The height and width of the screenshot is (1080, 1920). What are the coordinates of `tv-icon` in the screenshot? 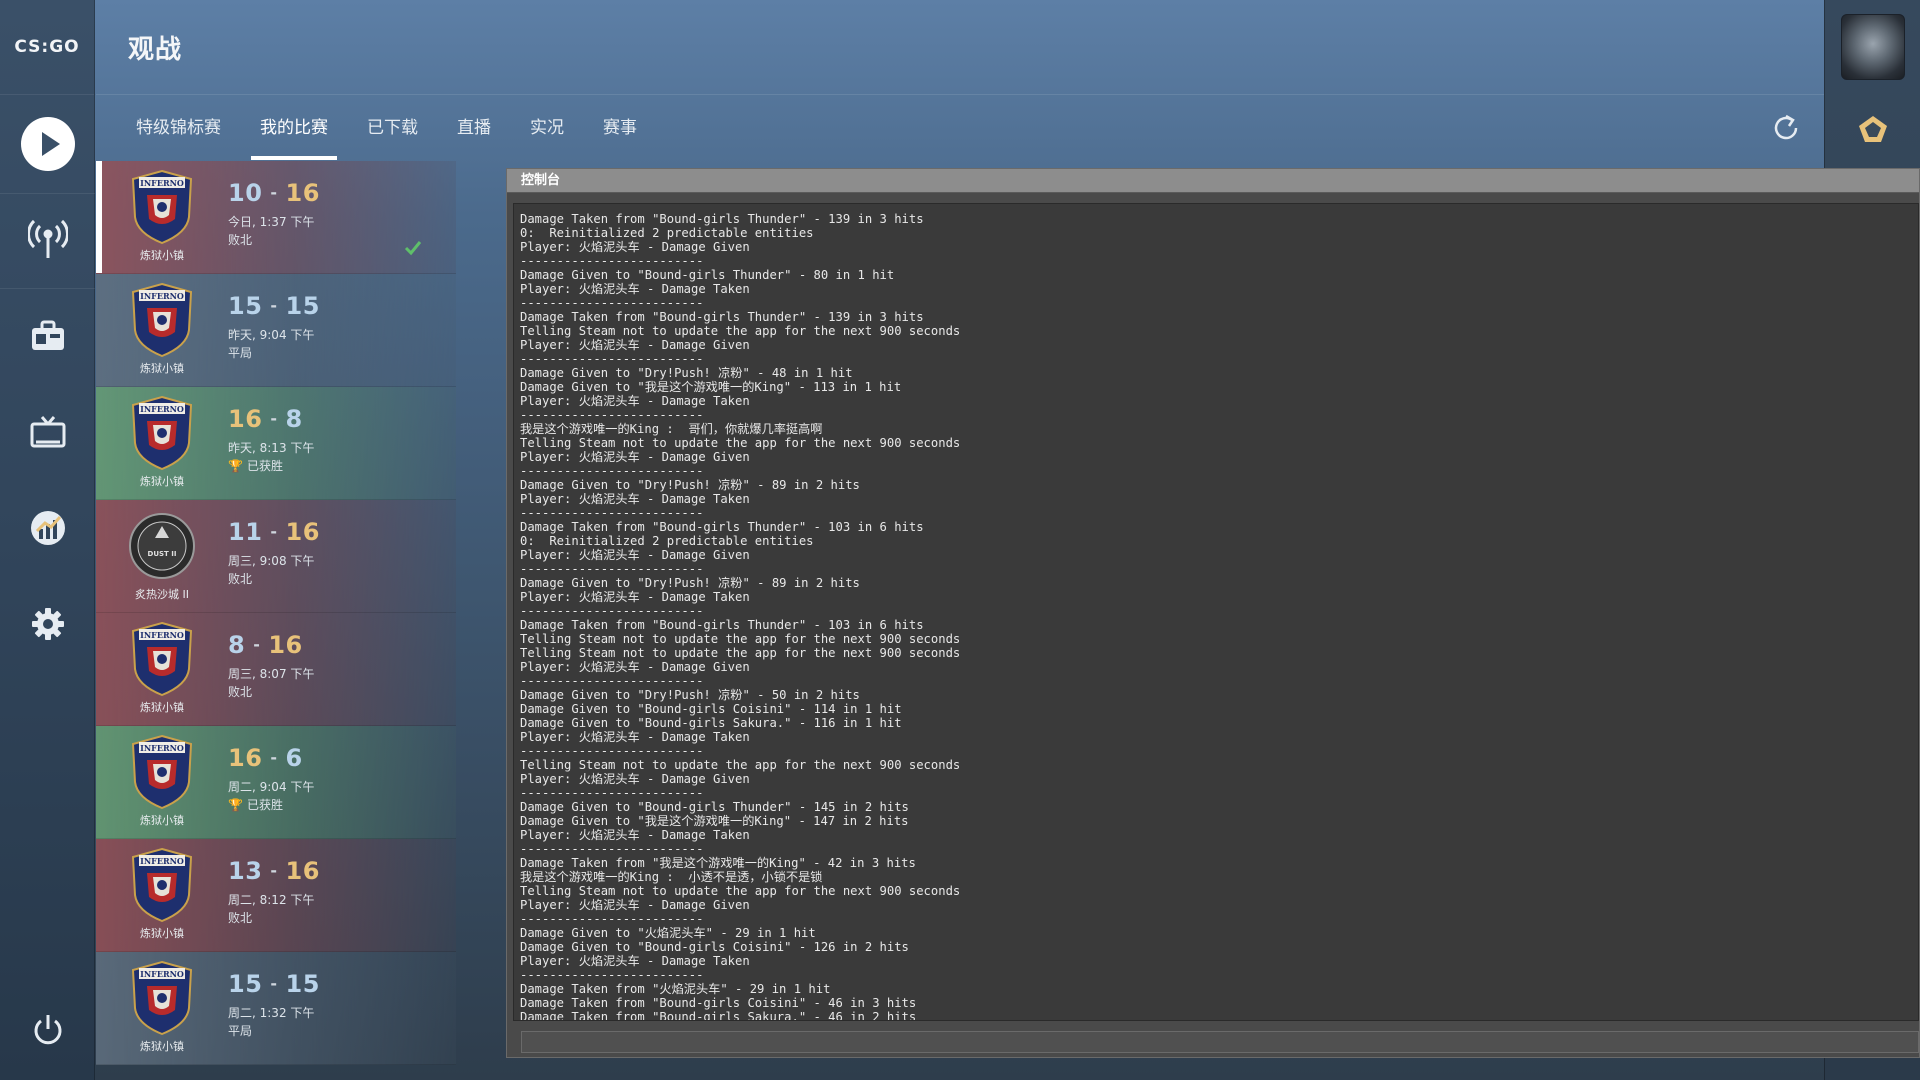 It's located at (47, 432).